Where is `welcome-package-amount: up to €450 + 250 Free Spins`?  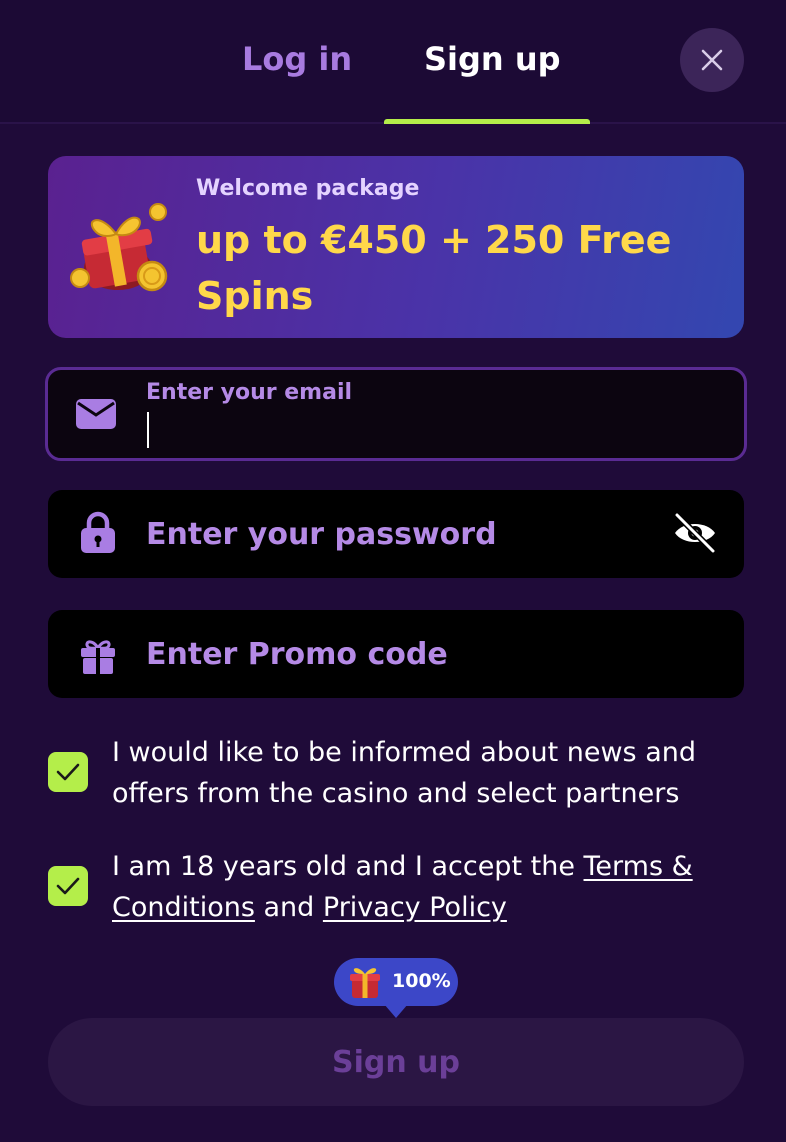
welcome-package-amount: up to €450 + 250 Free Spins is located at coordinates (434, 268).